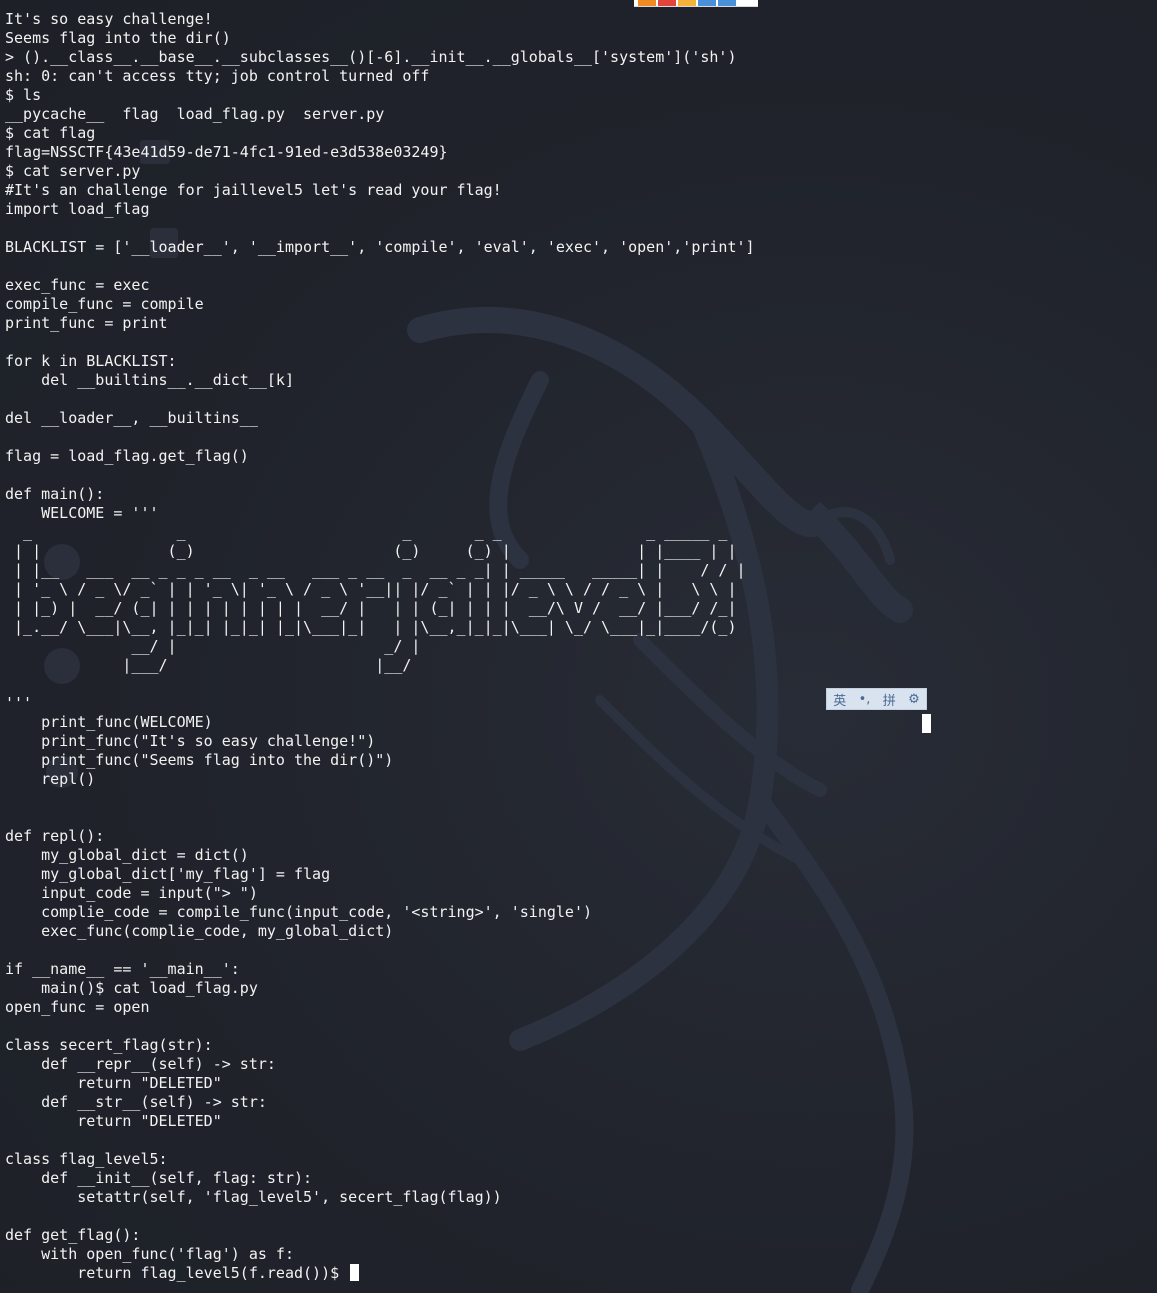 The height and width of the screenshot is (1293, 1157). I want to click on terminal-line-text: print_func = print, so click(86, 323).